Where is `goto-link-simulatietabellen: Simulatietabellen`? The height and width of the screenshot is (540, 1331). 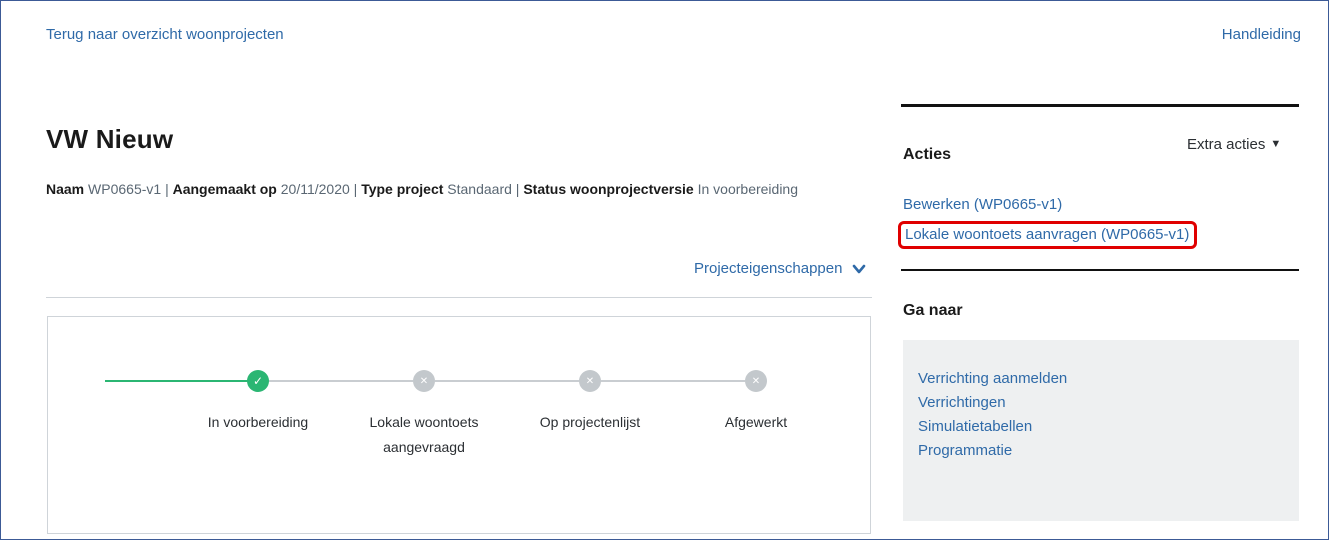
goto-link-simulatietabellen: Simulatietabellen is located at coordinates (1101, 427).